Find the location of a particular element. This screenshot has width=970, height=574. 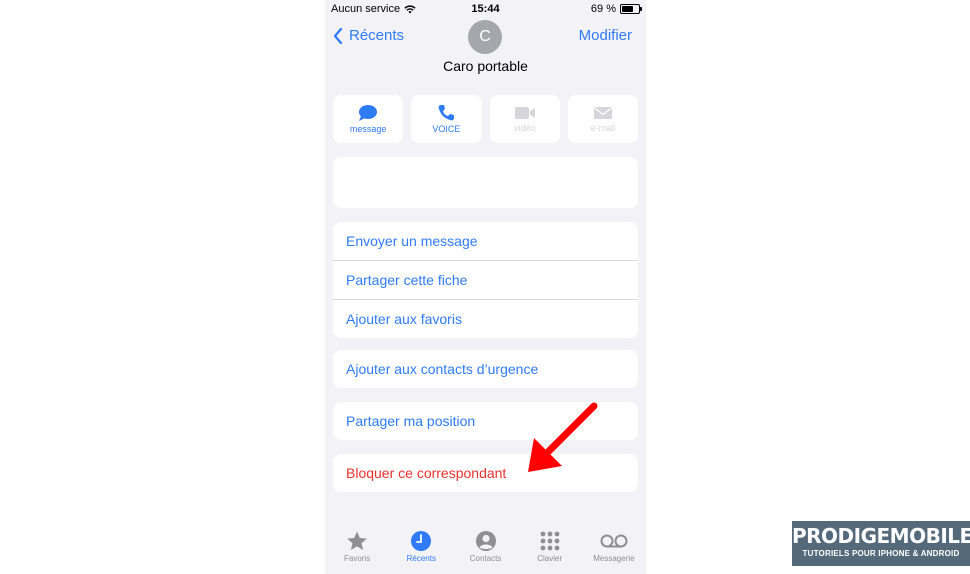

star-icon is located at coordinates (357, 540).